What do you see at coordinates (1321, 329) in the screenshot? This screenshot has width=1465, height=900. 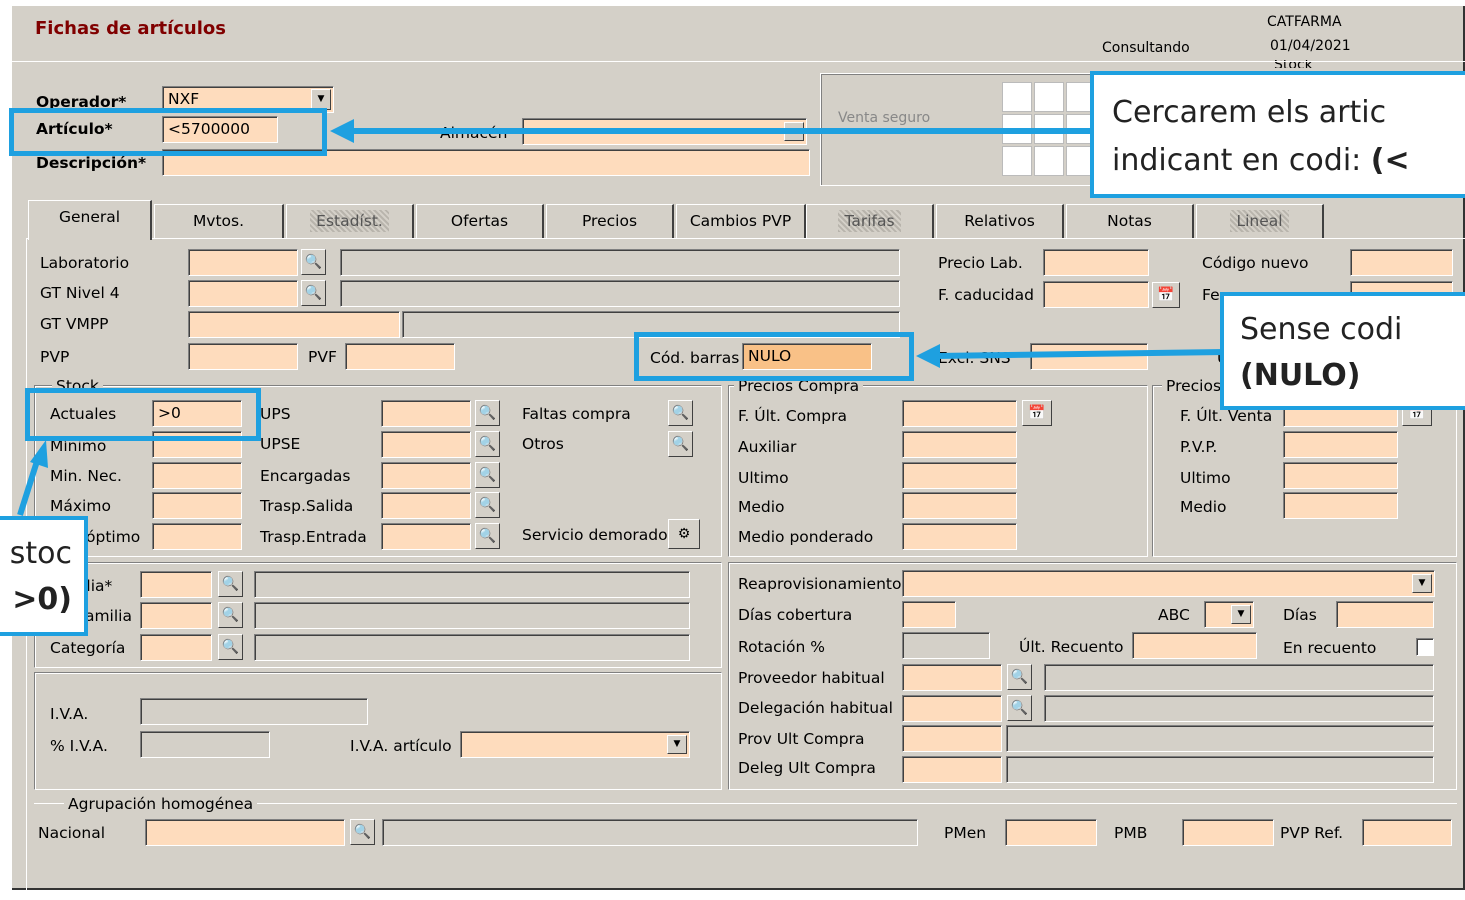 I see `callout-cod-barras-line1: Sense codi` at bounding box center [1321, 329].